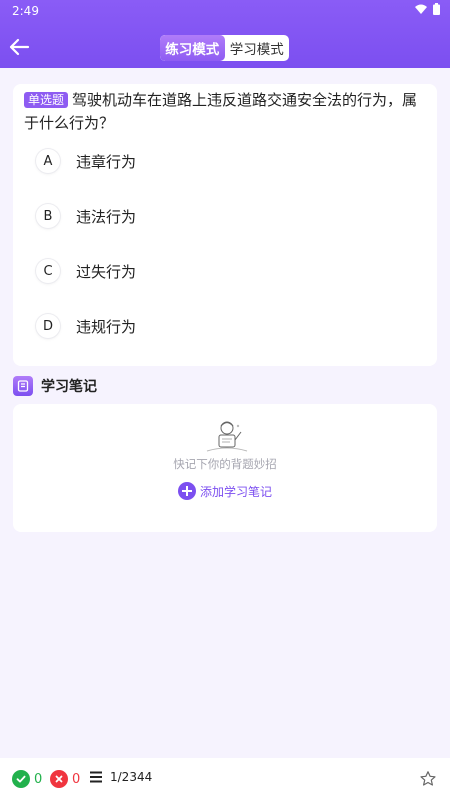  I want to click on add-note-button: 添加学习笔记, so click(225, 491).